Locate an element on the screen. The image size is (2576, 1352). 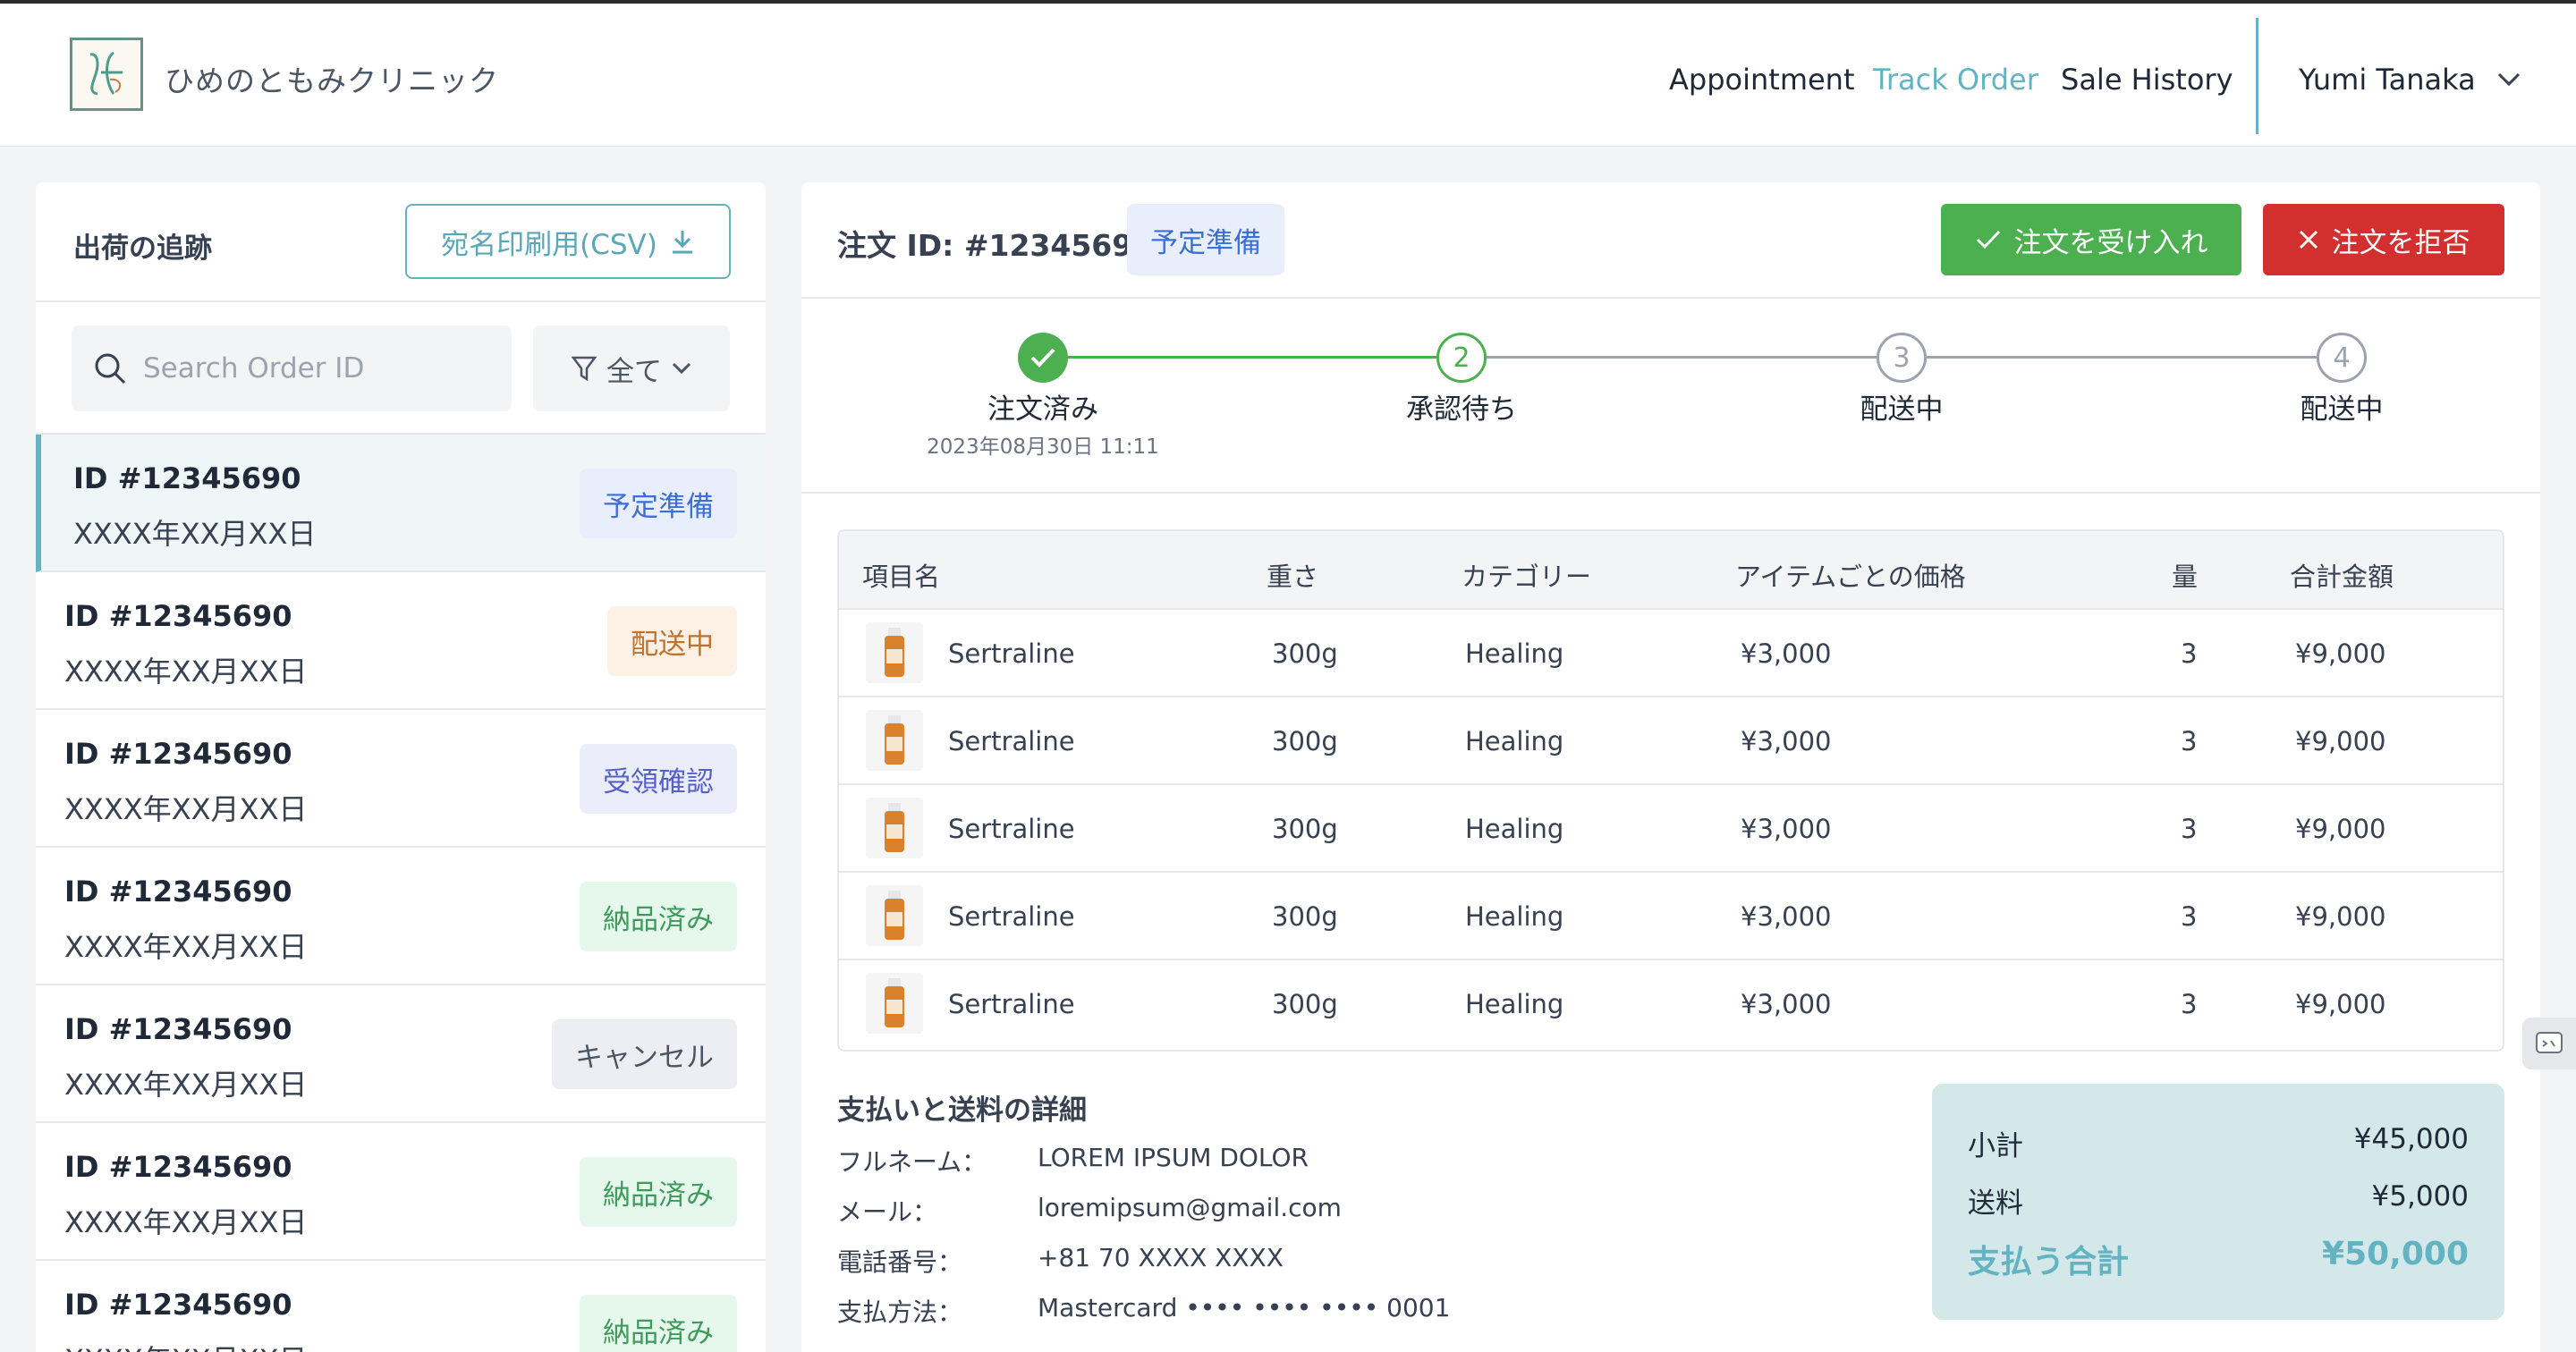
search-box is located at coordinates (292, 368).